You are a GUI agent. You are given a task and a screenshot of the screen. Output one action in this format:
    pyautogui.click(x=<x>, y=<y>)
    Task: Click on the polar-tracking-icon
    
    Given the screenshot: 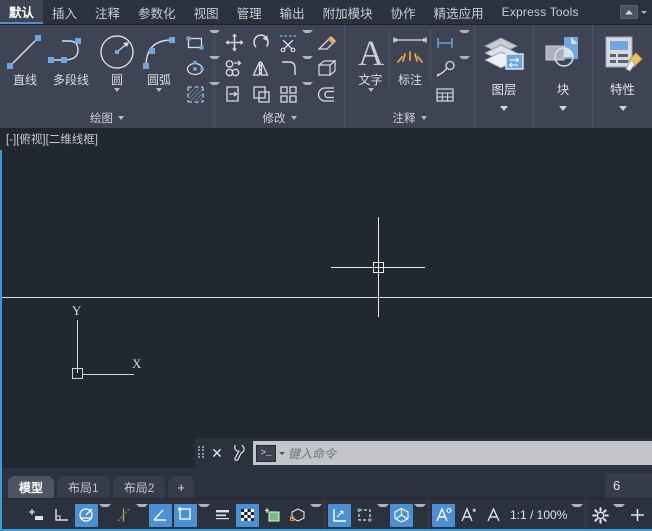 What is the action you would take?
    pyautogui.click(x=86, y=515)
    